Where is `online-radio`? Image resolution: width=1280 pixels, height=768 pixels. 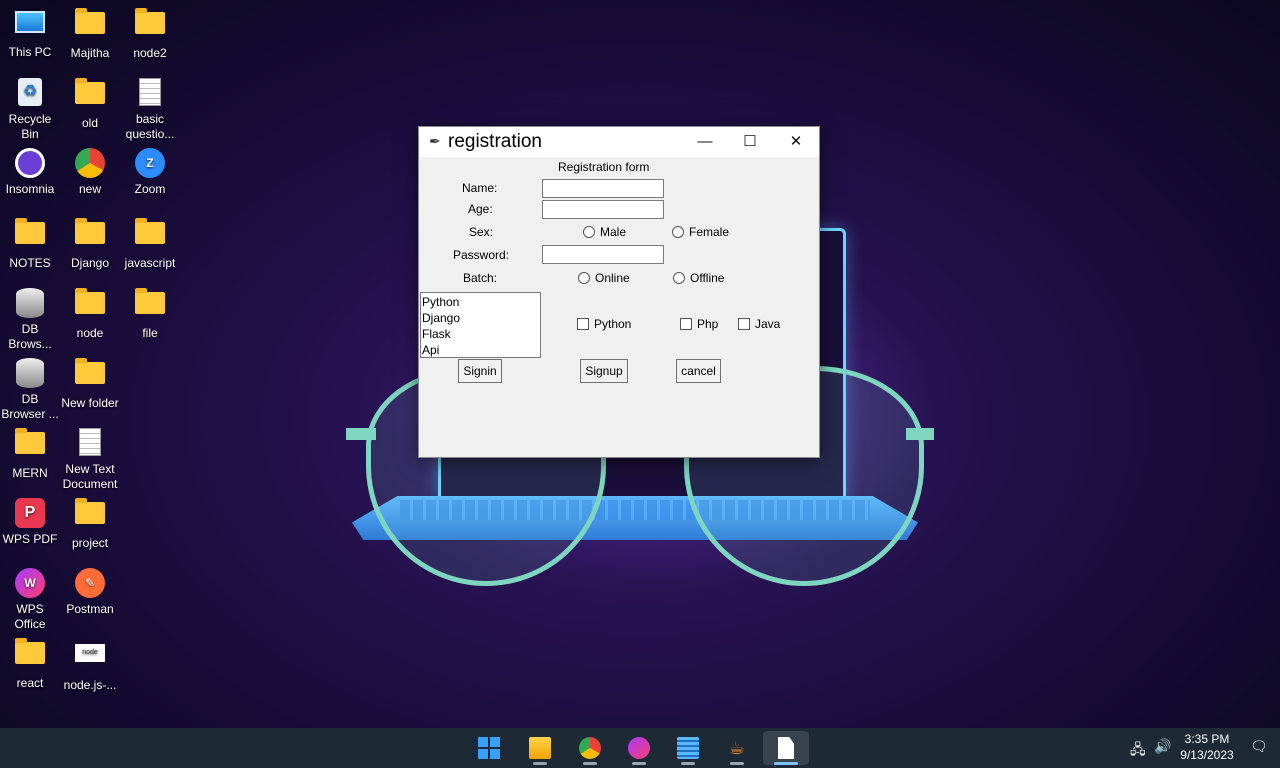 online-radio is located at coordinates (584, 278).